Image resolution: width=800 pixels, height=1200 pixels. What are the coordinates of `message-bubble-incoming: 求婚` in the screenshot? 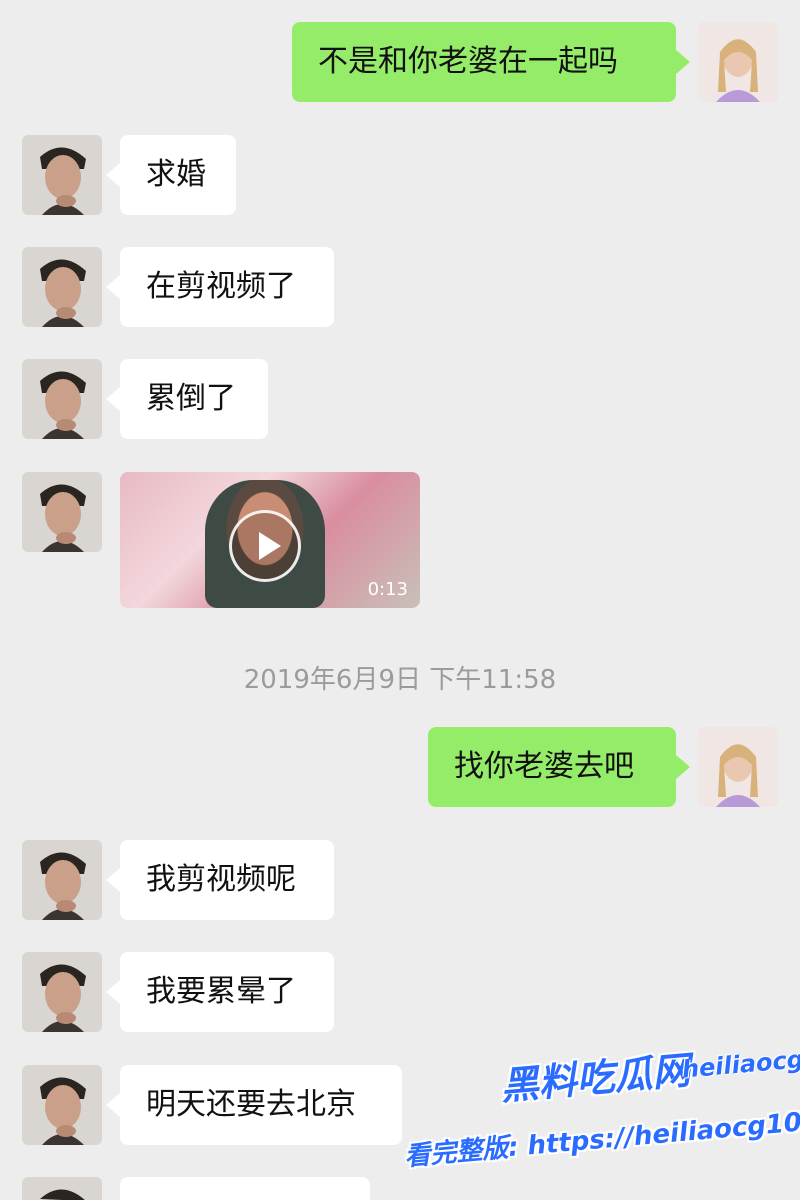 It's located at (171, 175).